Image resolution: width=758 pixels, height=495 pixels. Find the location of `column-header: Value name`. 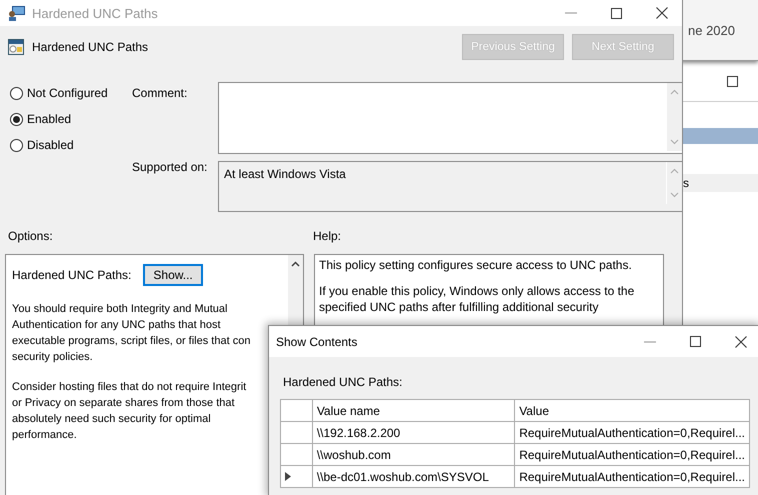

column-header: Value name is located at coordinates (413, 411).